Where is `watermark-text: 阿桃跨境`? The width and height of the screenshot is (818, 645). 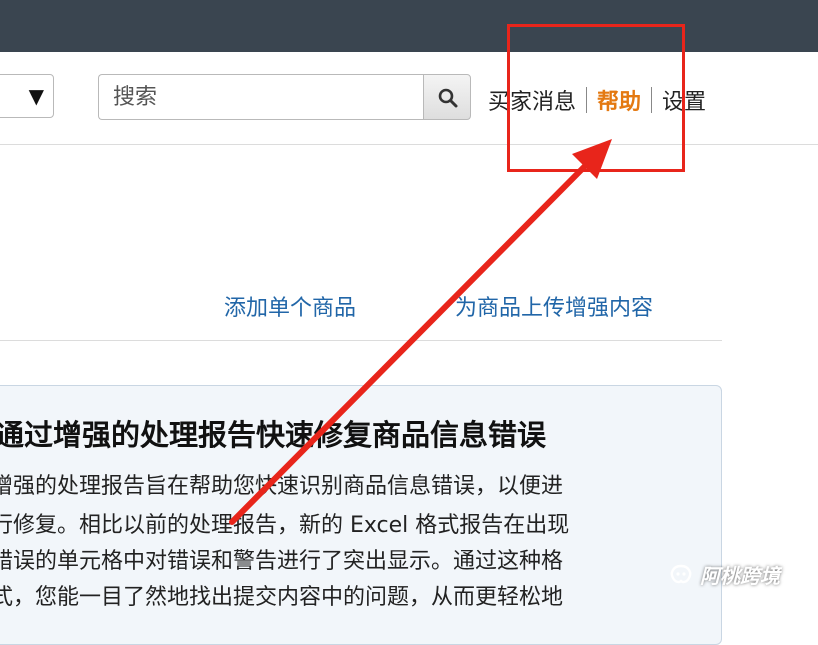 watermark-text: 阿桃跨境 is located at coordinates (740, 575).